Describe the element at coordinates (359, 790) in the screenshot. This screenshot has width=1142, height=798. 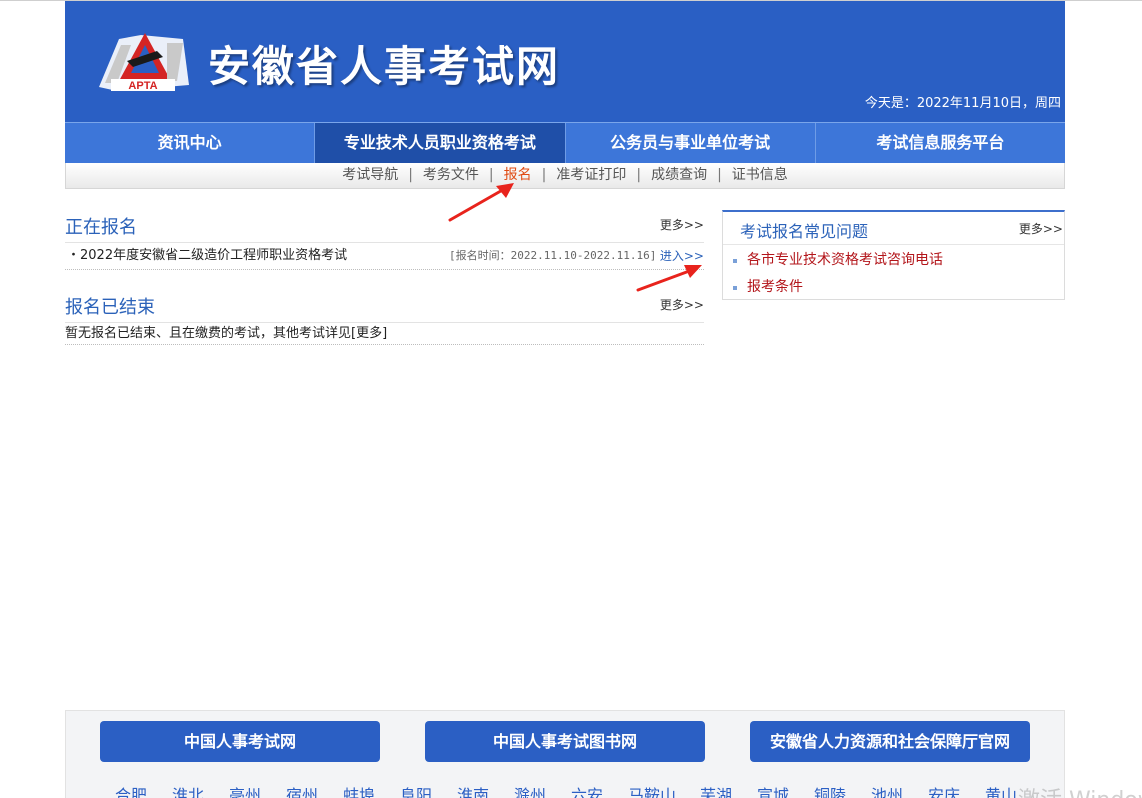
I see `city-link: 蚌埠` at that location.